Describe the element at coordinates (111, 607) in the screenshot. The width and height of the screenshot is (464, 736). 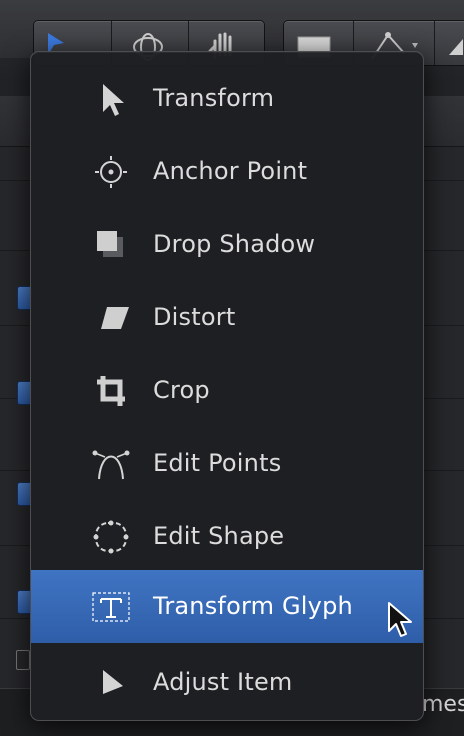
I see `transform-glyph-icon` at that location.